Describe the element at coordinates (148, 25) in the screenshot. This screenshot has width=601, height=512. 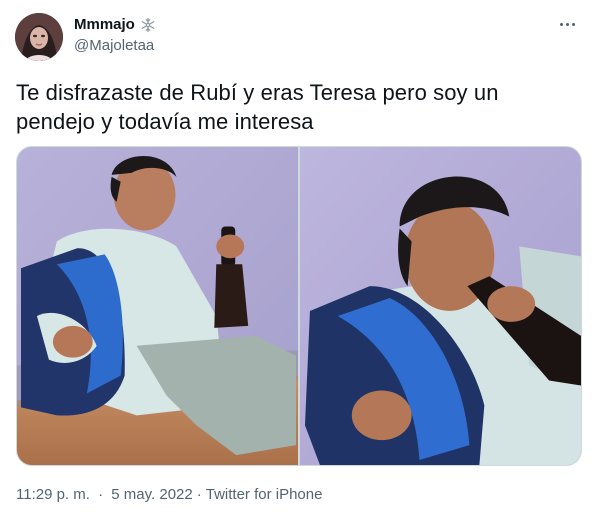
I see `snowflake-icon` at that location.